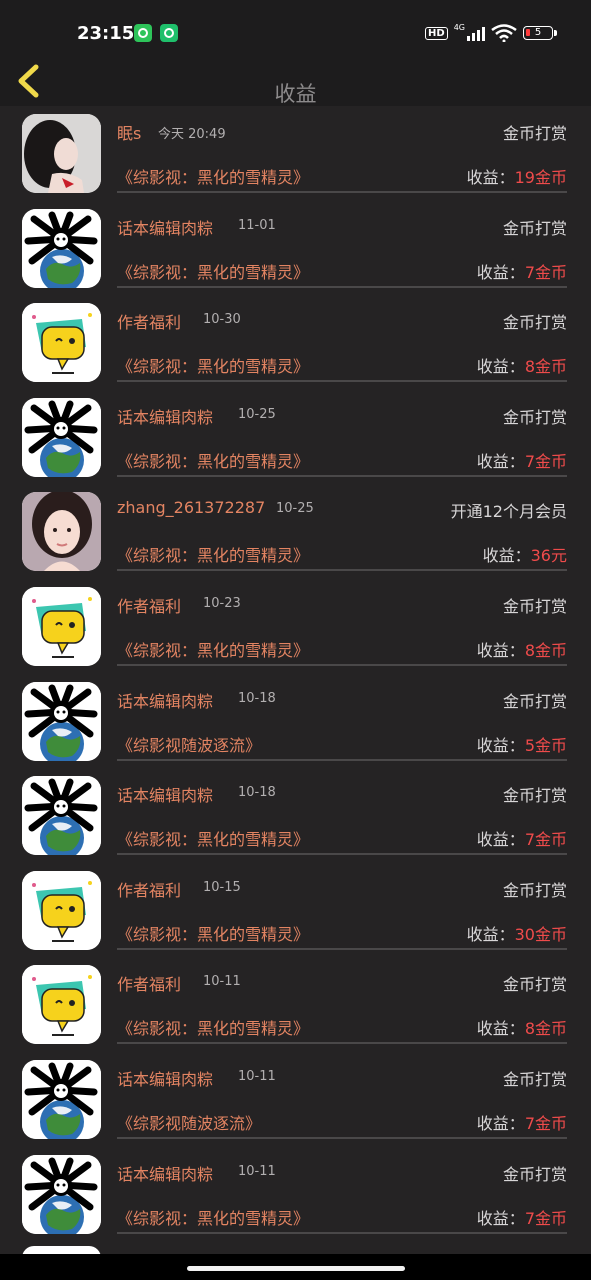 The image size is (591, 1280). I want to click on wifi-icon, so click(504, 33).